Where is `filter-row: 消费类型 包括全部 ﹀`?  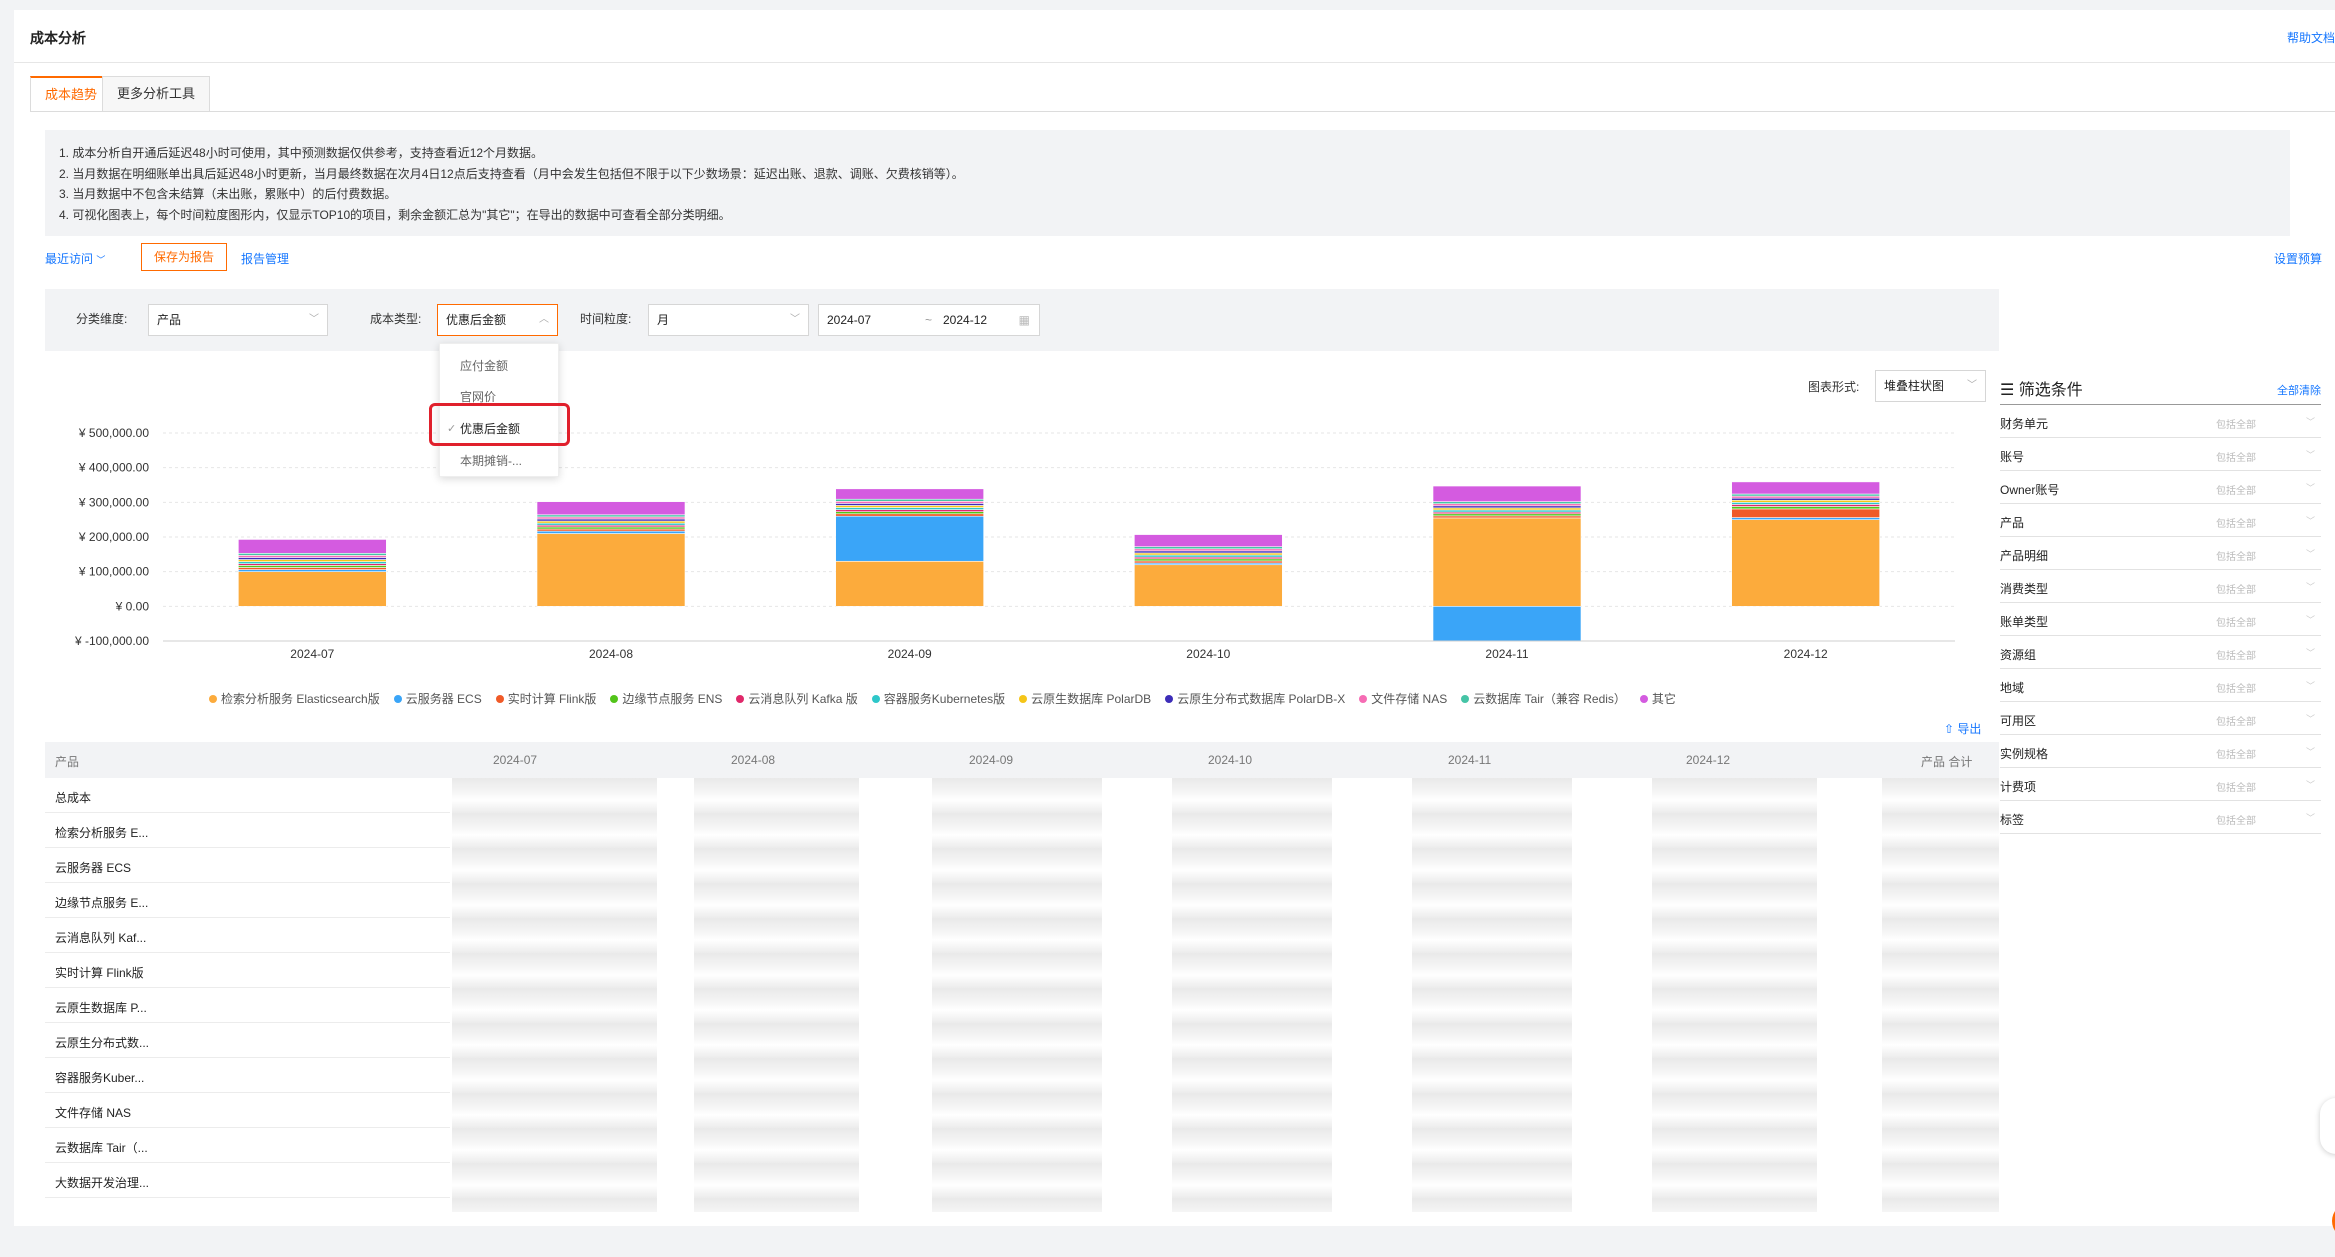
filter-row: 消费类型 包括全部 ﹀ is located at coordinates (2160, 586).